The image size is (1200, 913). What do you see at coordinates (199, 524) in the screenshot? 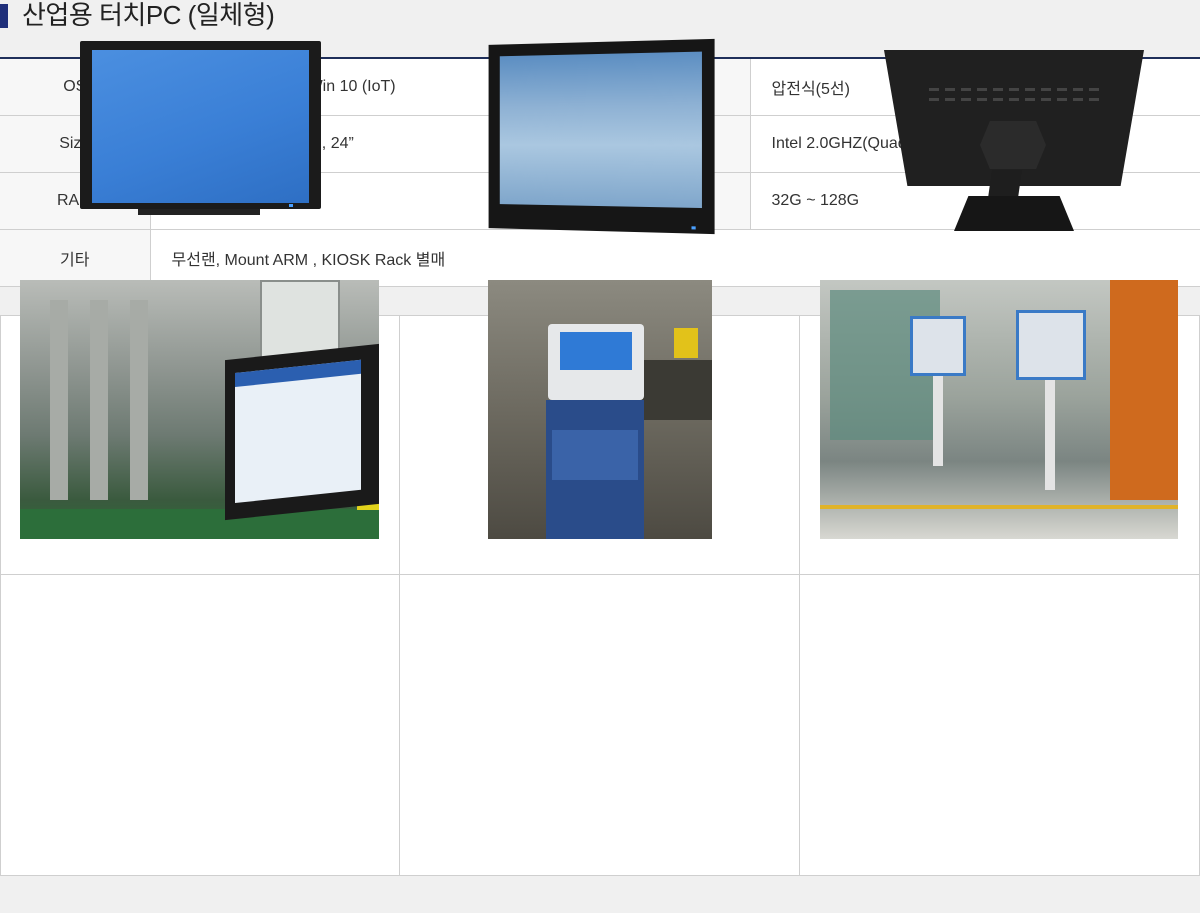
I see `factory-floor` at bounding box center [199, 524].